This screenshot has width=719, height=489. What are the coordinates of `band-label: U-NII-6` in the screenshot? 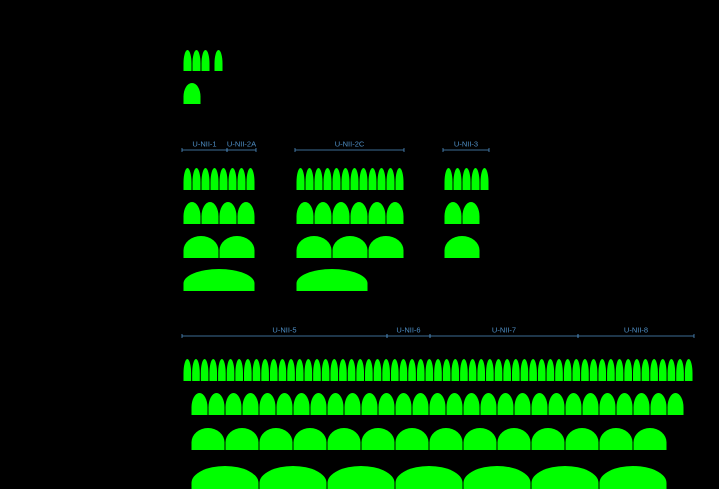 It's located at (408, 330).